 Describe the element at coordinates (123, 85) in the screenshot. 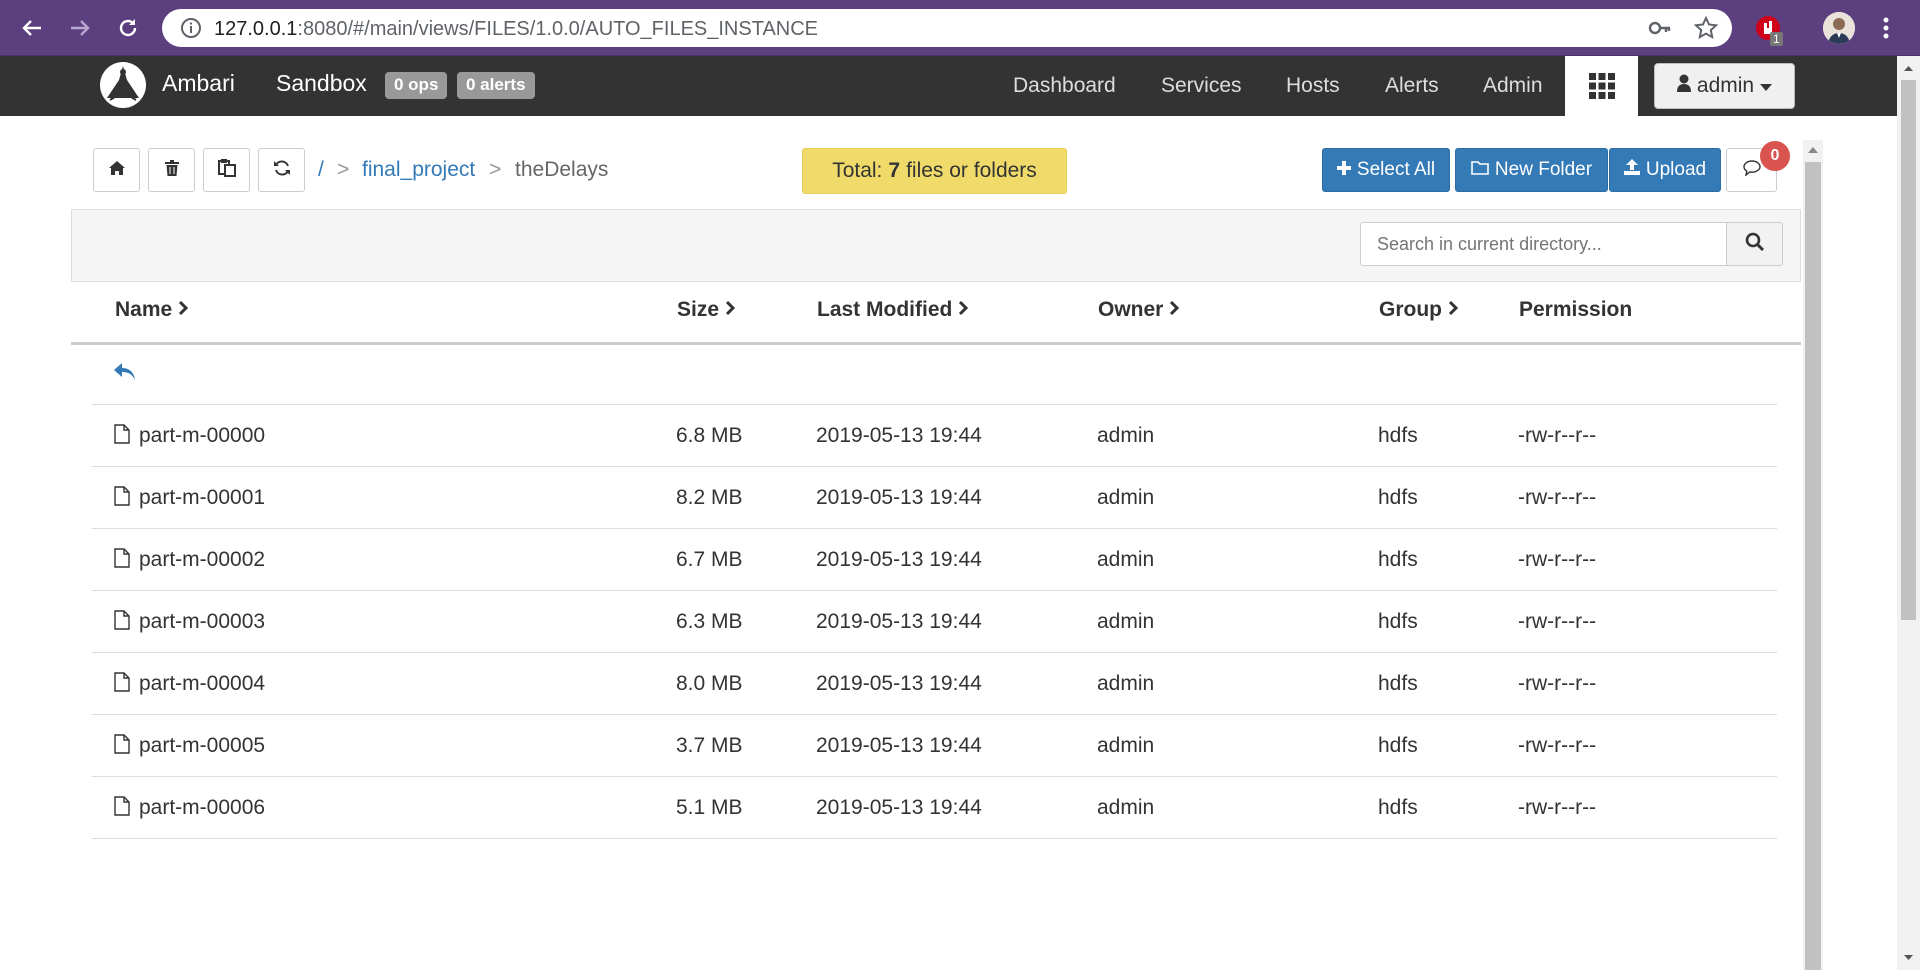

I see `ambari-logo-icon` at that location.